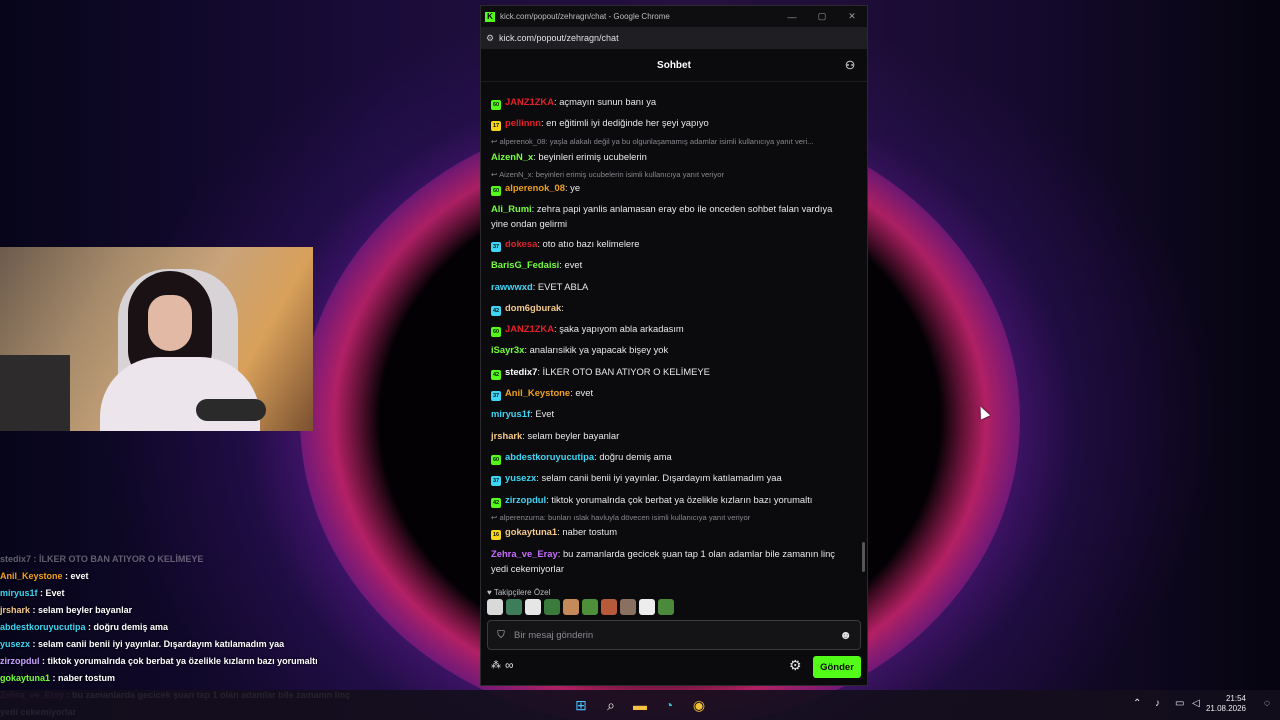  I want to click on notification-bell-icon: ◌, so click(1267, 703).